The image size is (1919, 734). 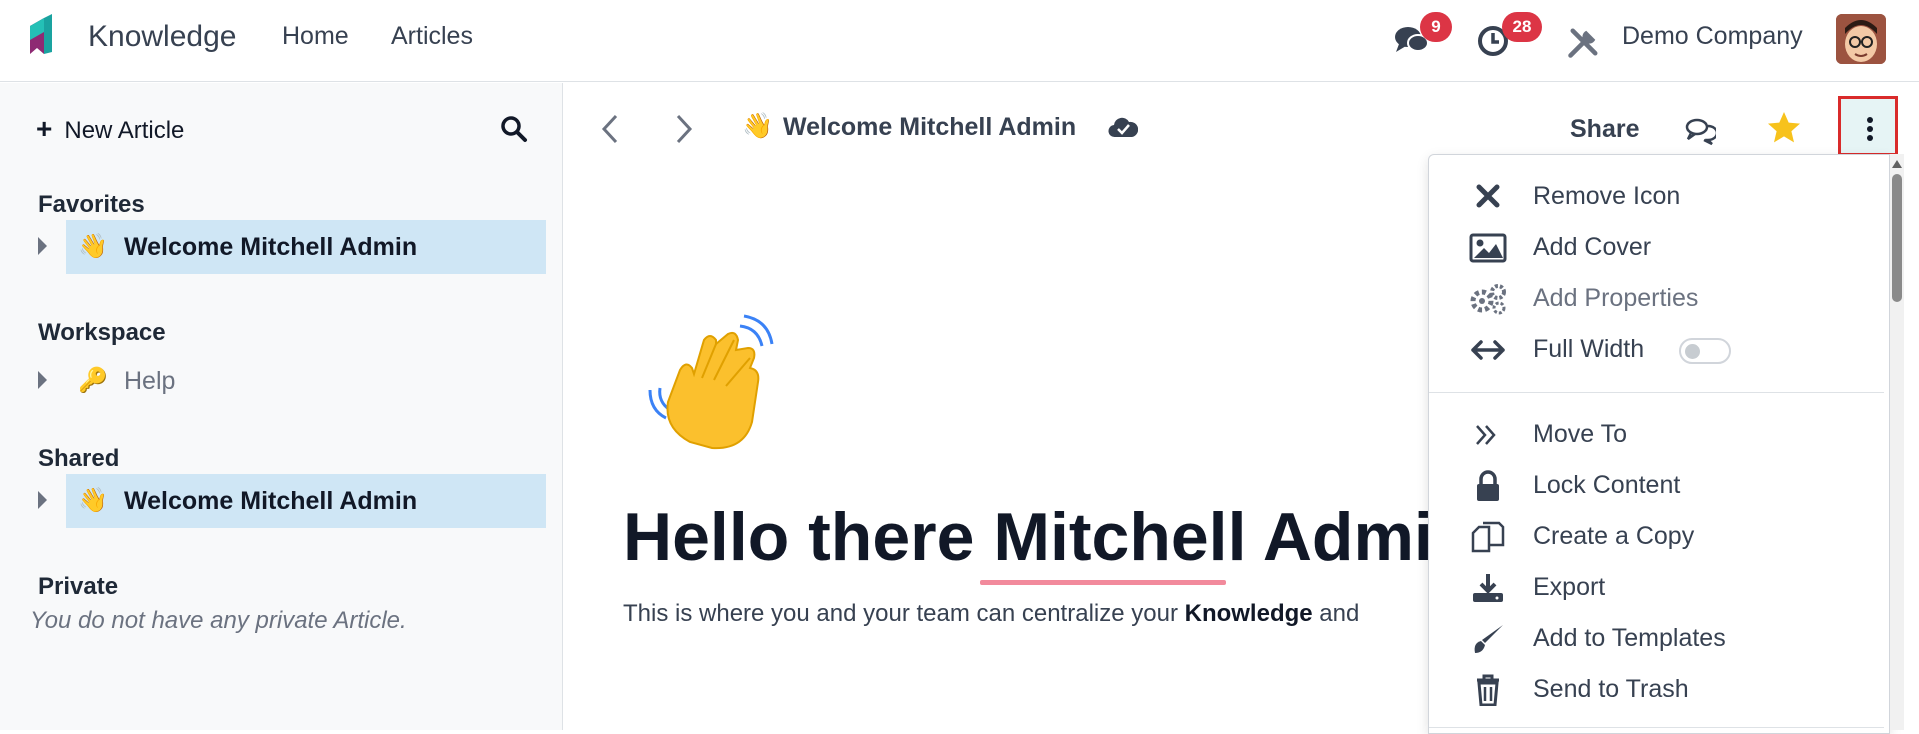 I want to click on spellcheck-underline, so click(x=1103, y=582).